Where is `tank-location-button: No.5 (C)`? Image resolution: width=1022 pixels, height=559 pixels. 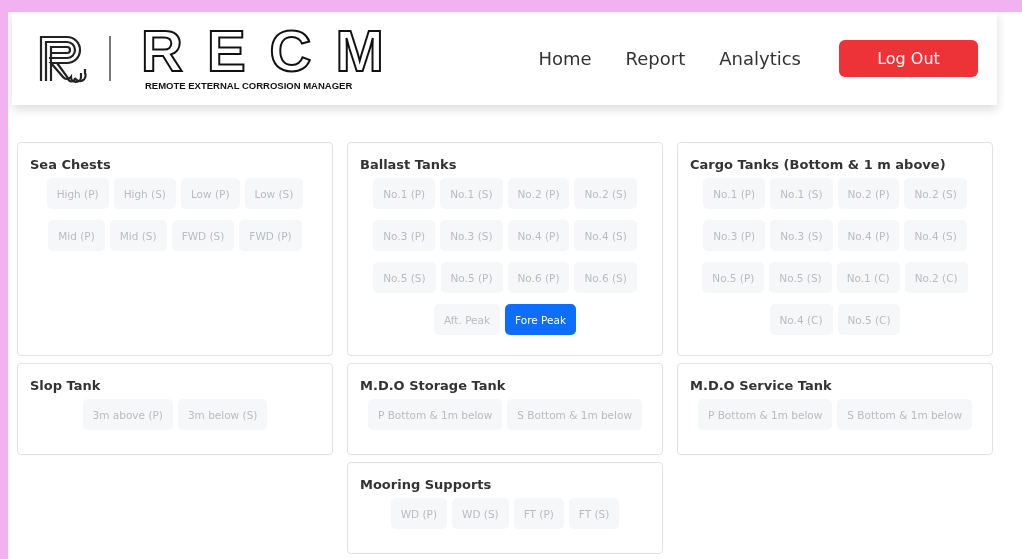
tank-location-button: No.5 (C) is located at coordinates (869, 319).